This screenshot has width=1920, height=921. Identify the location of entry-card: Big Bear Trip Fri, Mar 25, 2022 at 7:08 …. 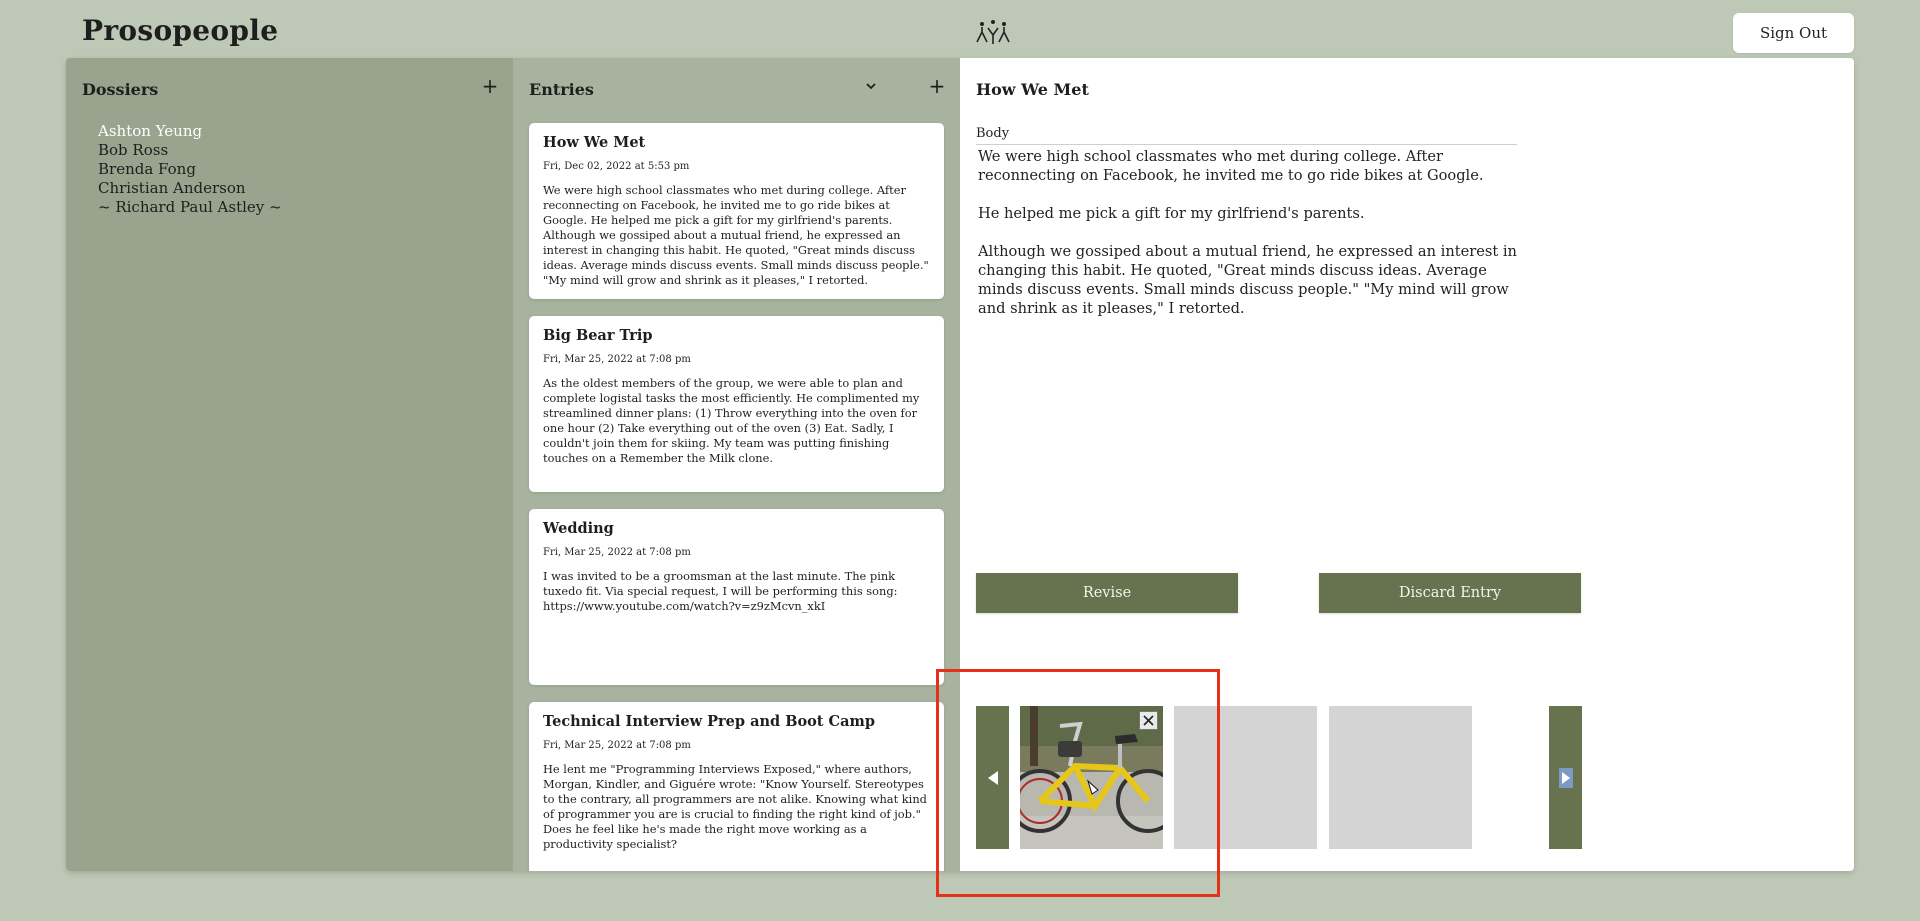
(736, 404).